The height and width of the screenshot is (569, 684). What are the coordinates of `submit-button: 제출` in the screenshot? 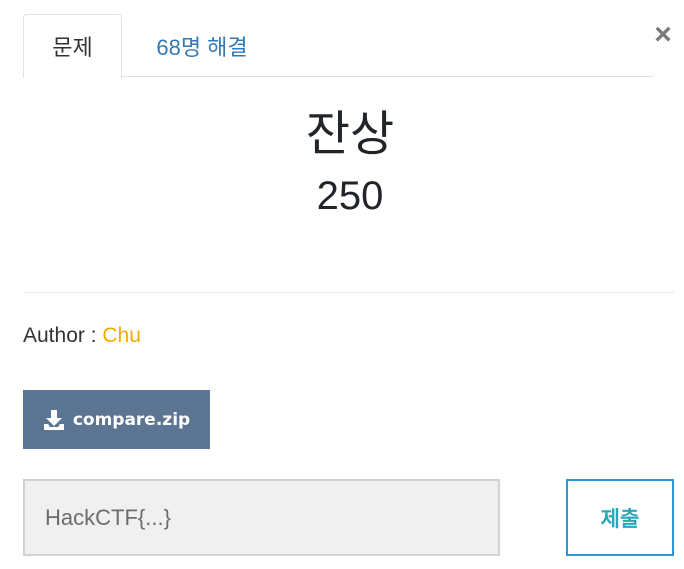 It's located at (620, 517).